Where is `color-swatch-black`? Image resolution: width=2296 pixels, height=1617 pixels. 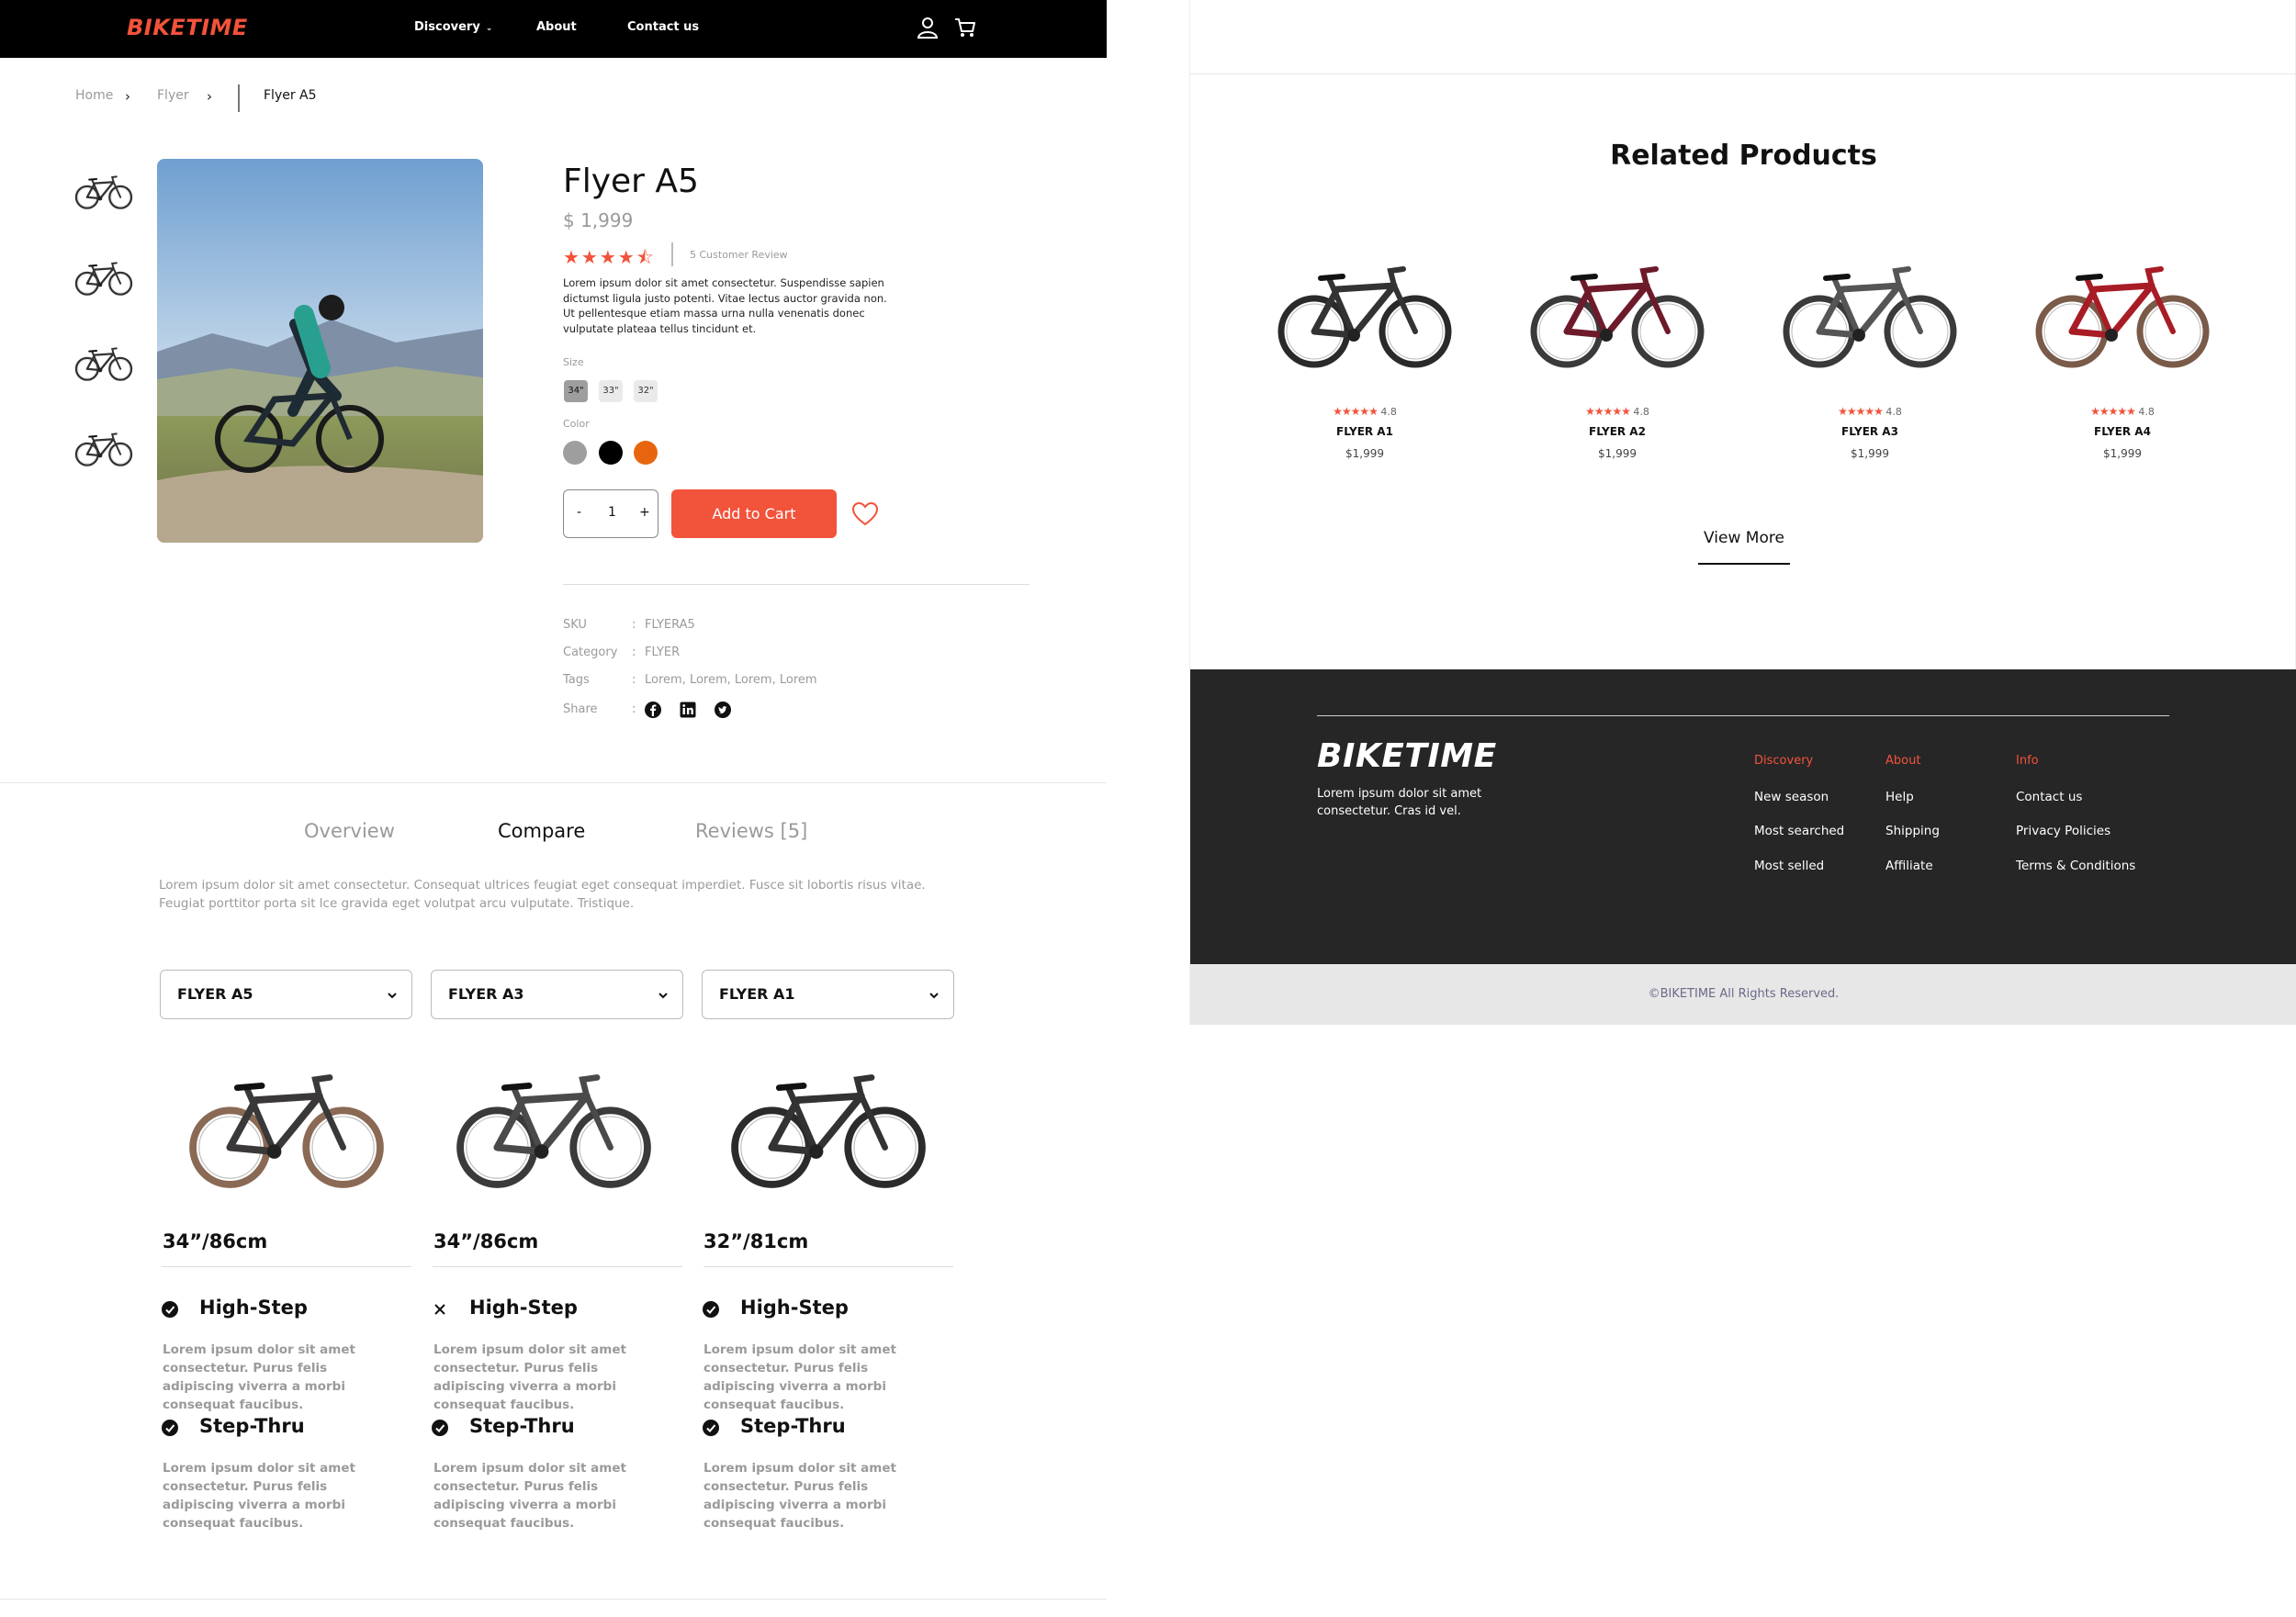
color-swatch-black is located at coordinates (611, 453).